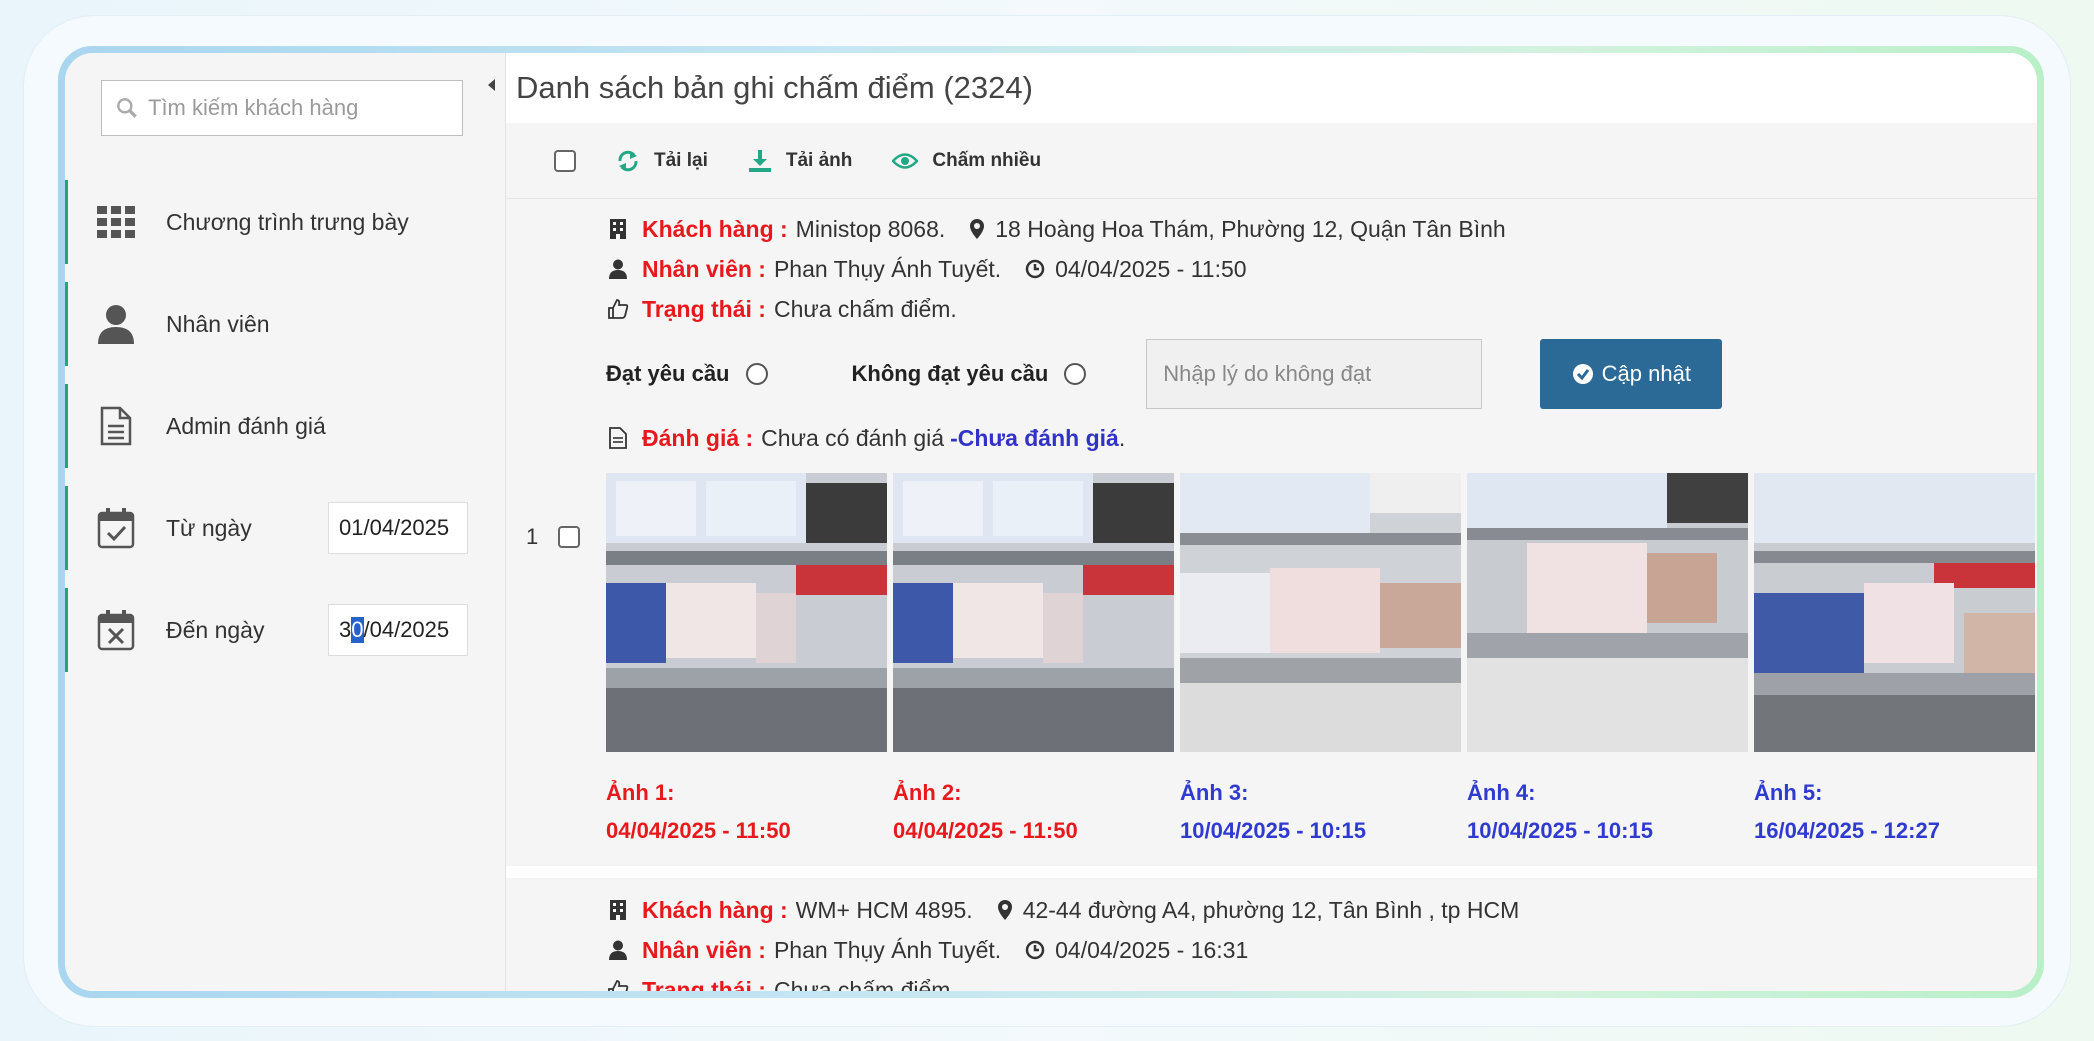  I want to click on fail-reason-input, so click(1314, 374).